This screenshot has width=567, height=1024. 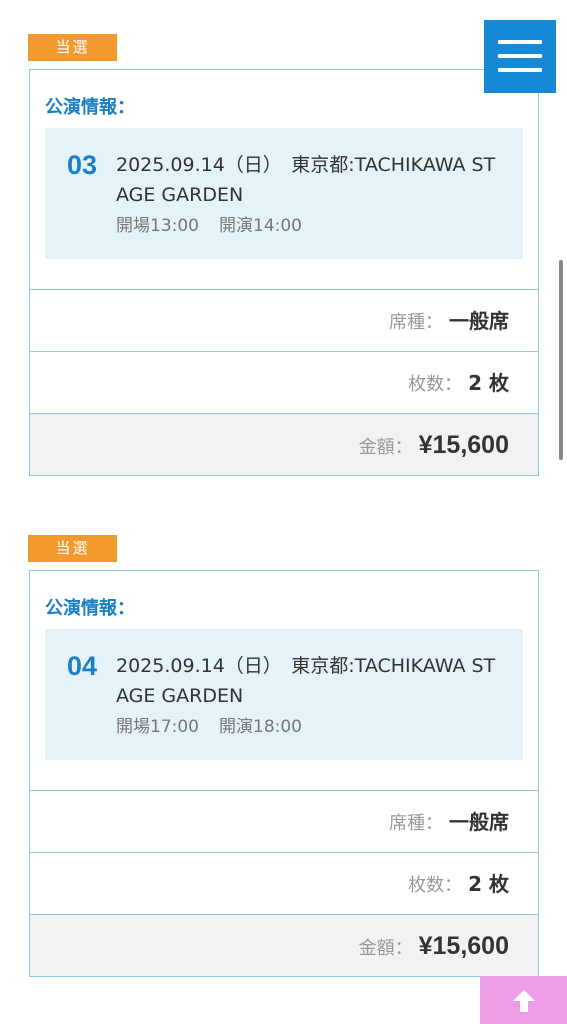 What do you see at coordinates (209, 223) in the screenshot?
I see `performance-times: 開場13:00 開演14:00` at bounding box center [209, 223].